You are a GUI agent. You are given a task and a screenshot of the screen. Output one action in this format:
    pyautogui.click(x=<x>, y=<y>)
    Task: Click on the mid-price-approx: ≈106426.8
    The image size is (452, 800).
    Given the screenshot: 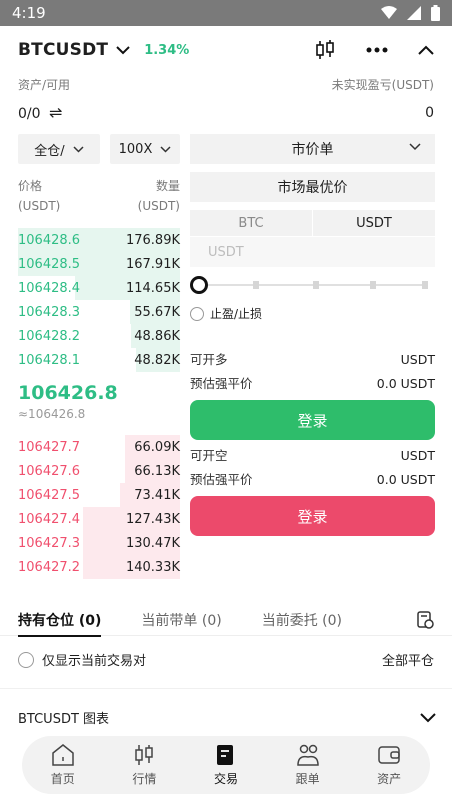 What is the action you would take?
    pyautogui.click(x=52, y=414)
    